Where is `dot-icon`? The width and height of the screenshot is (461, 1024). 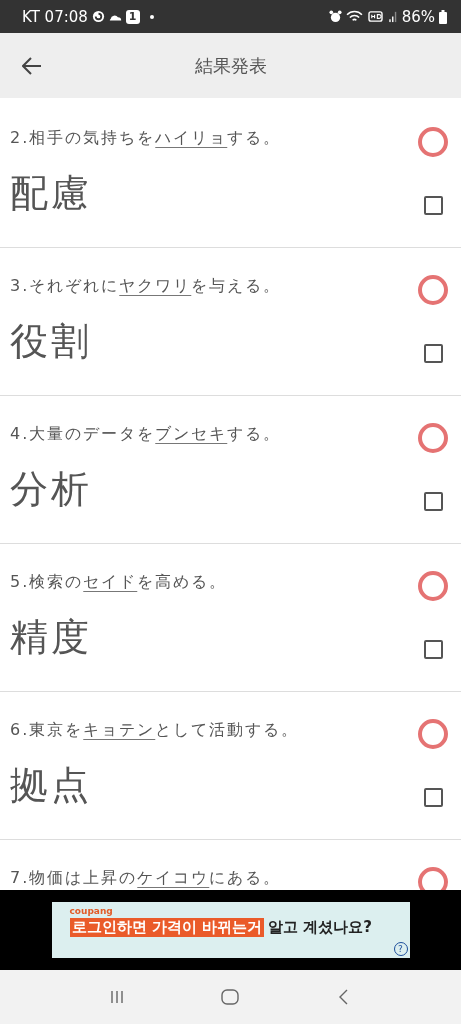 dot-icon is located at coordinates (151, 16).